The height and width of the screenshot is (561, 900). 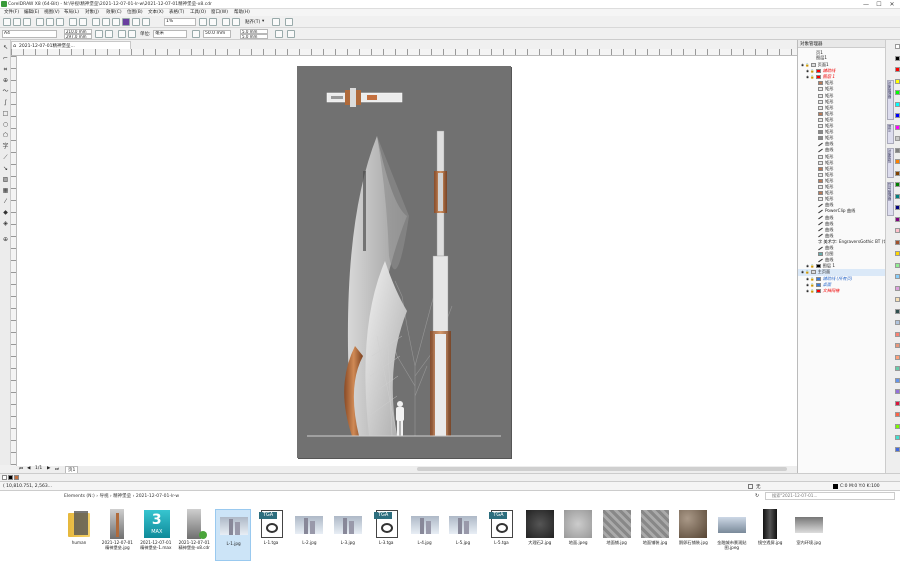 What do you see at coordinates (655, 535) in the screenshot?
I see `file-item: 地面铺装.jpg` at bounding box center [655, 535].